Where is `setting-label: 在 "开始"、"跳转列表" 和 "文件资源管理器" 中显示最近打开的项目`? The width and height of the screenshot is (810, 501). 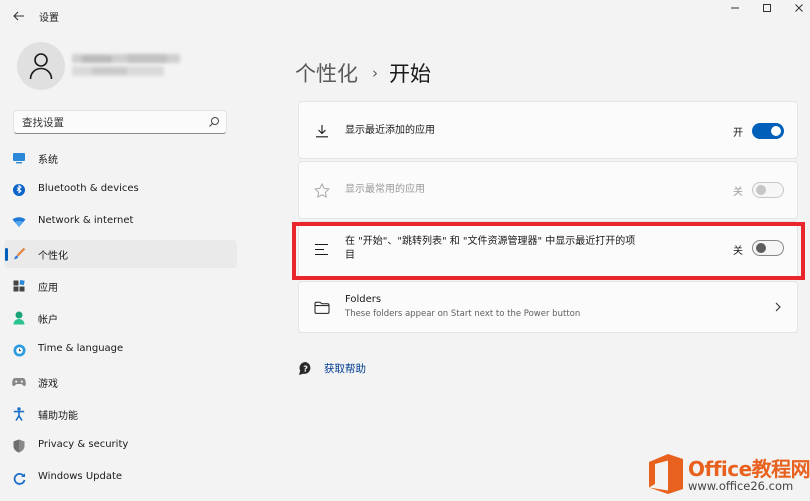 setting-label: 在 "开始"、"跳转列表" 和 "文件资源管理器" 中显示最近打开的项目 is located at coordinates (490, 248).